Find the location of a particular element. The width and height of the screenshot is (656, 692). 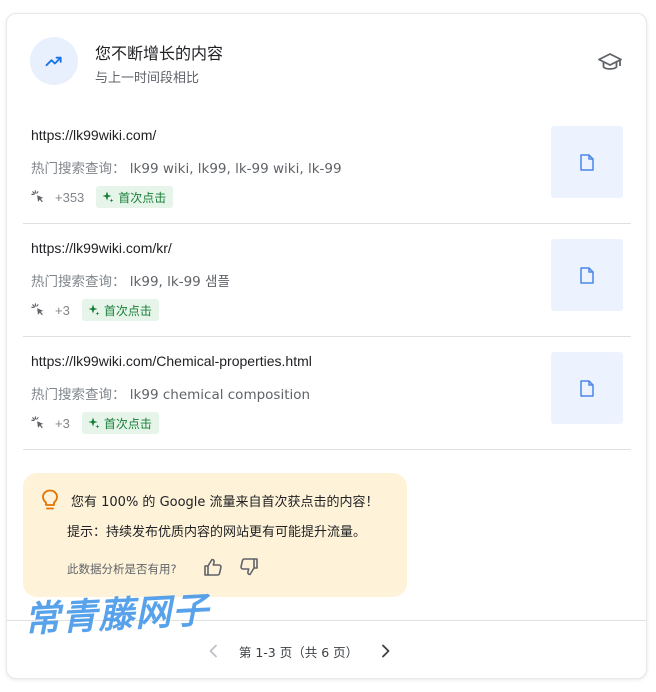

trend-badge is located at coordinates (54, 61).